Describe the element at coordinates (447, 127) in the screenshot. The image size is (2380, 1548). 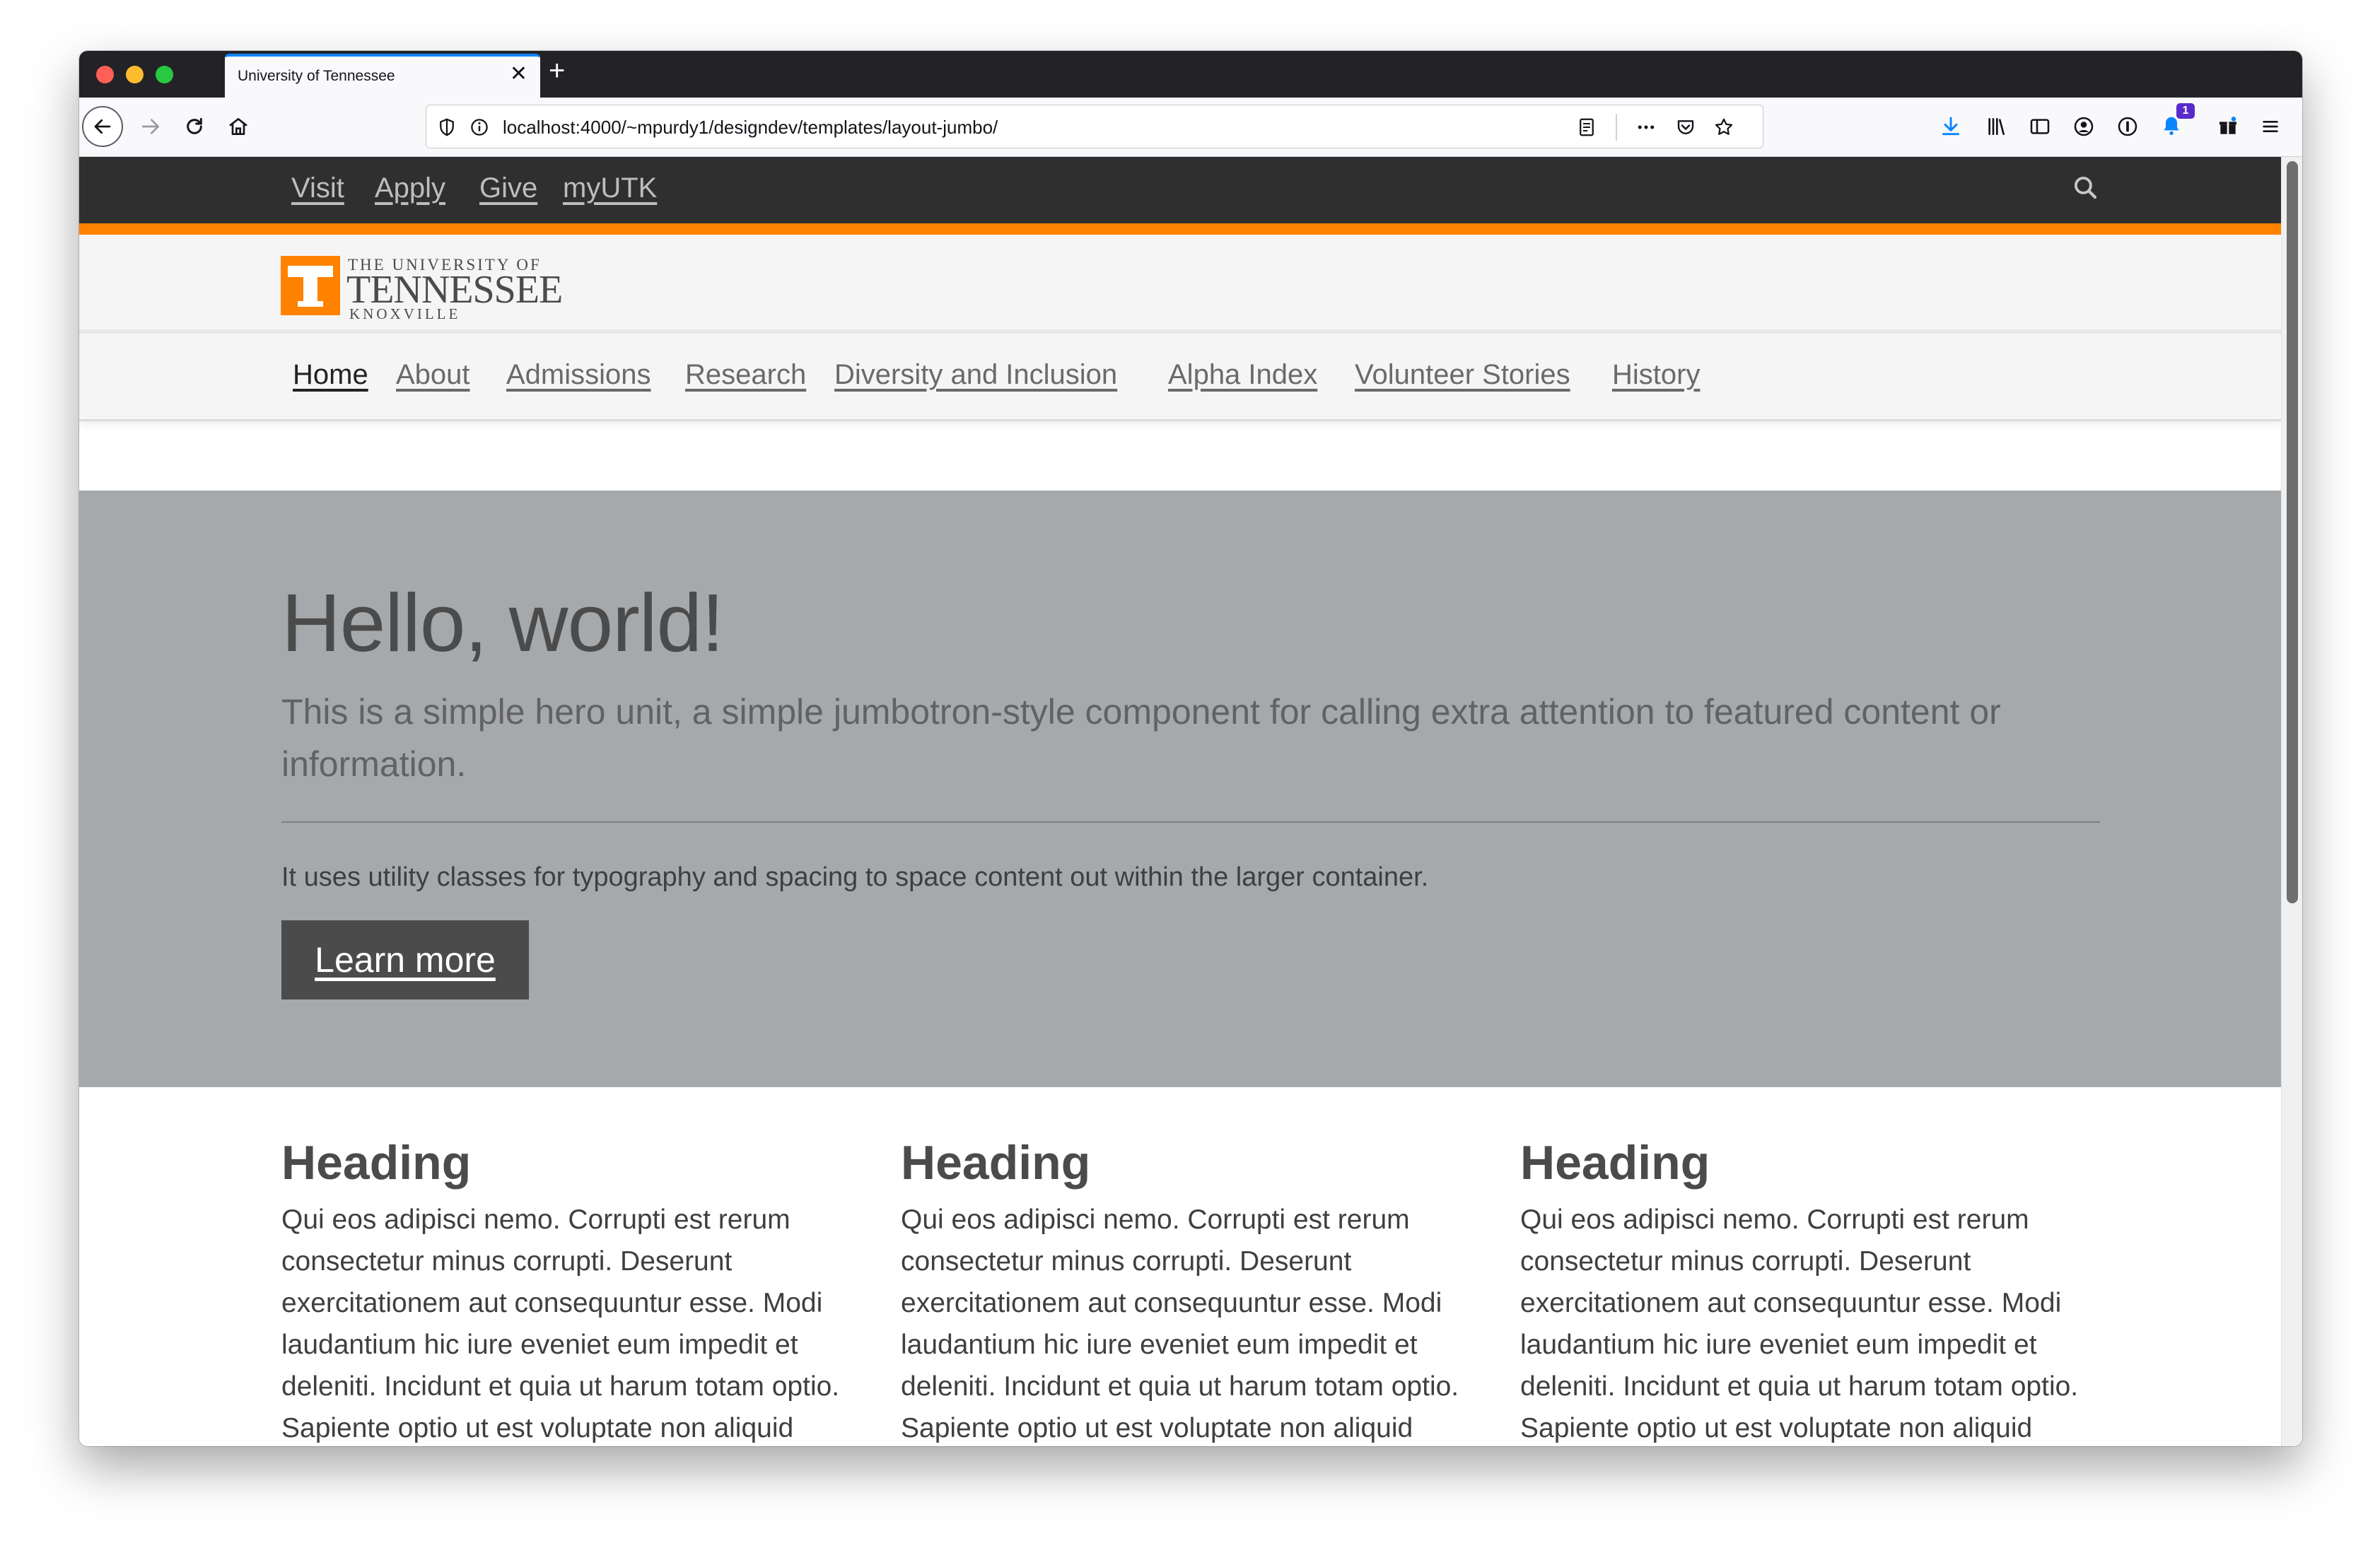
I see `tracking-shield-icon` at that location.